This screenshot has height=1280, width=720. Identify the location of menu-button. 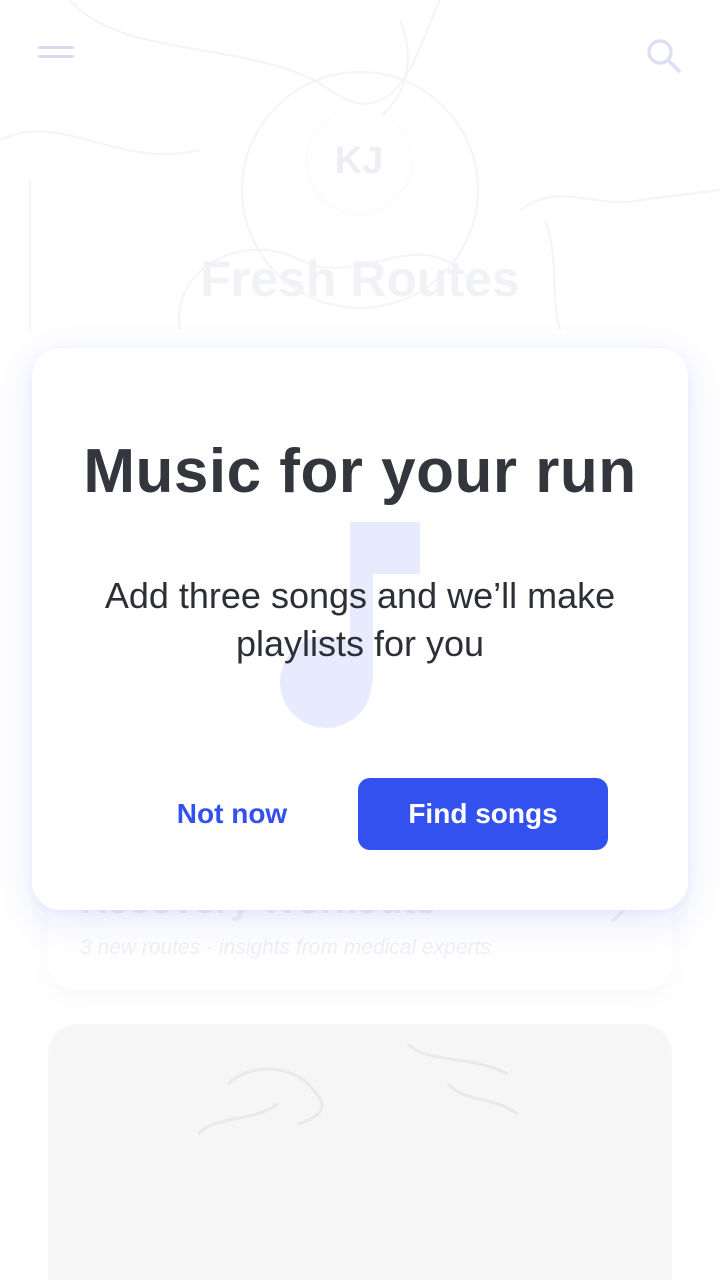
(56, 55).